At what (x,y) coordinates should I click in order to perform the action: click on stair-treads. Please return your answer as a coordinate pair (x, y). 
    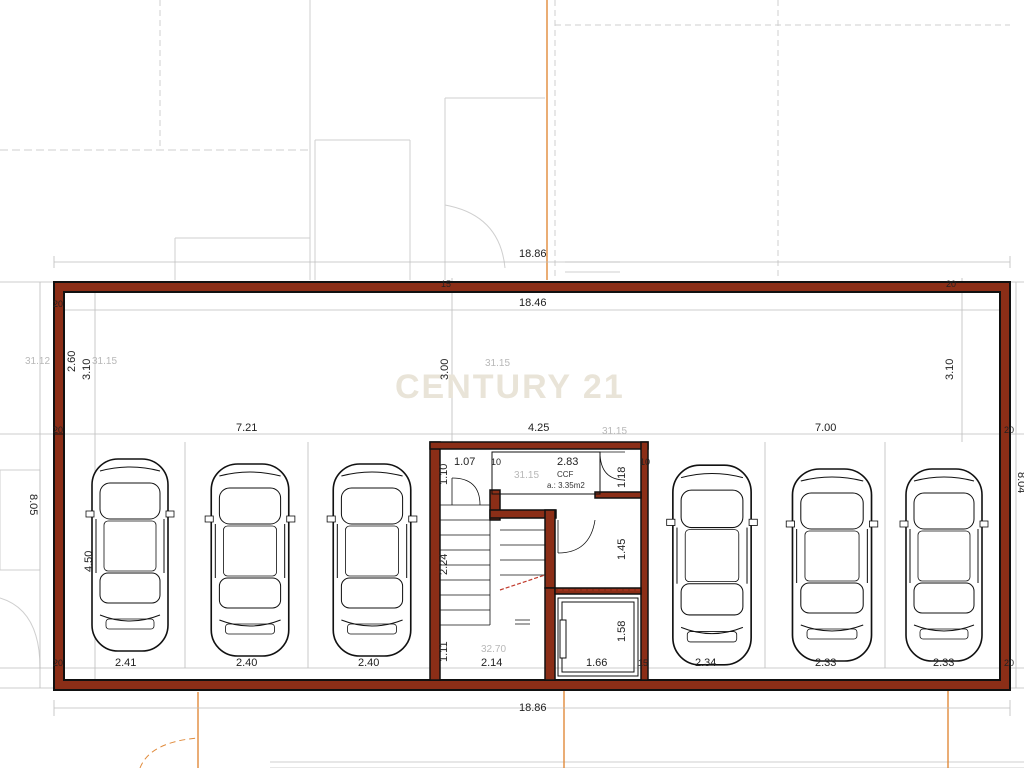
    Looking at the image, I should click on (493, 565).